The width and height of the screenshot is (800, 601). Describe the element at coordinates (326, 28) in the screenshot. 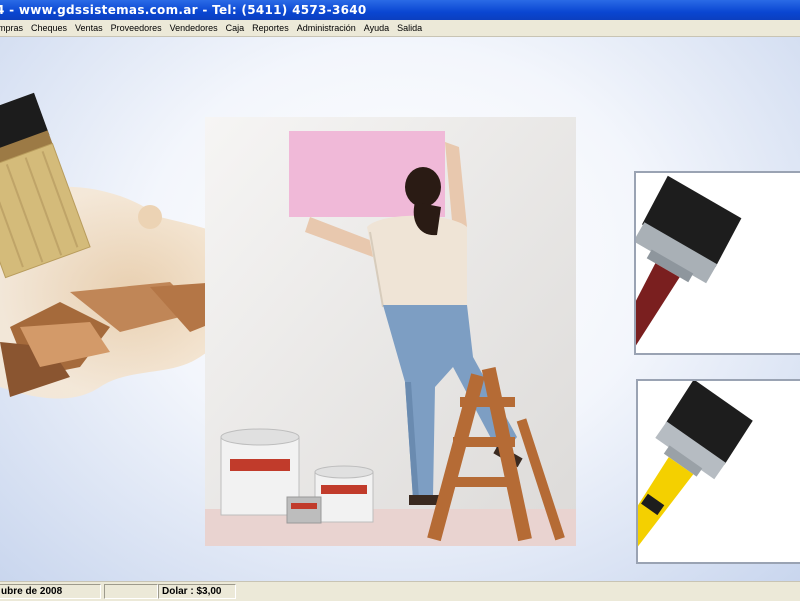

I see `menu-administracion: Administración` at that location.